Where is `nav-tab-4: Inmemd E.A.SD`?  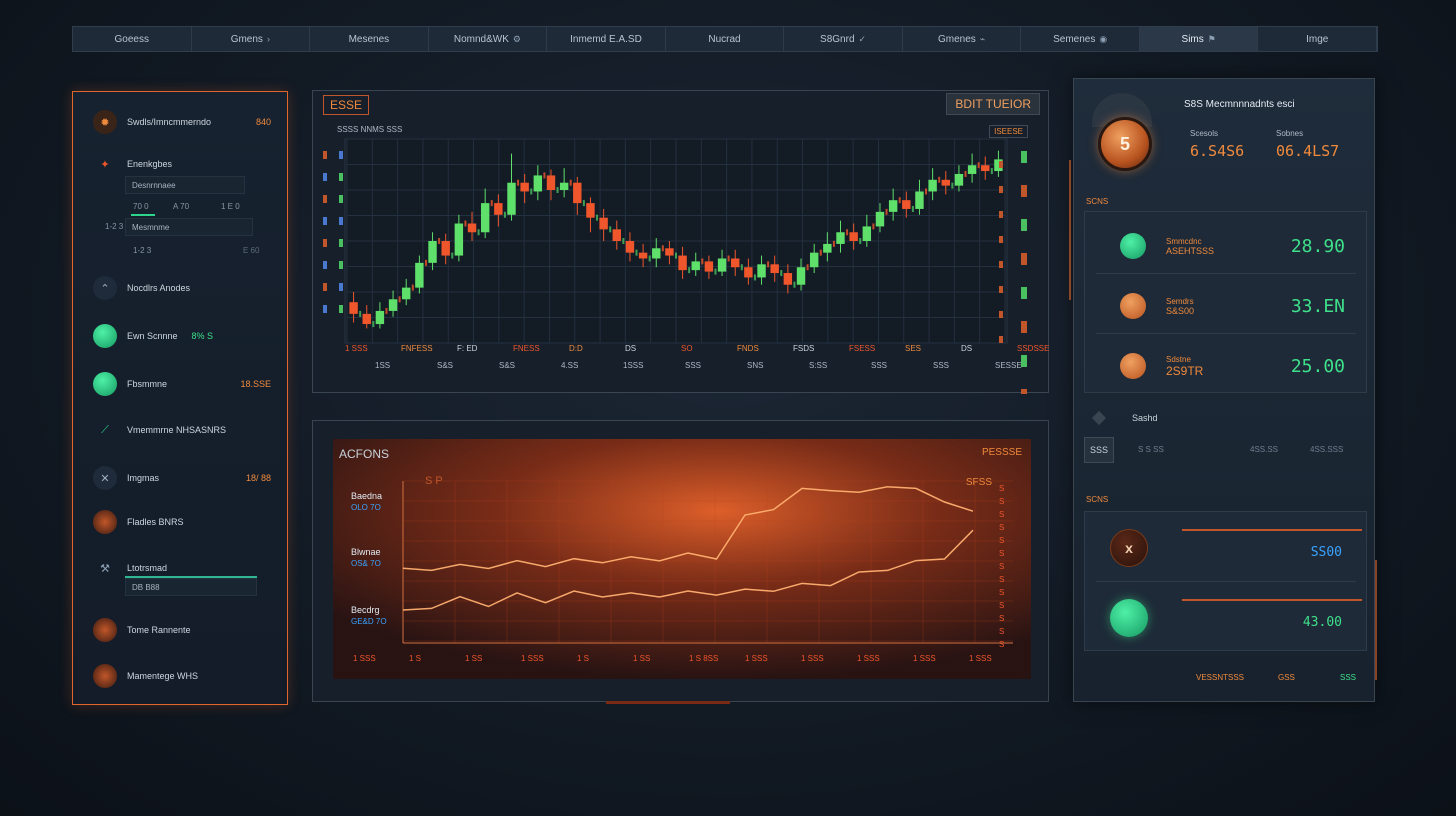 nav-tab-4: Inmemd E.A.SD is located at coordinates (606, 39).